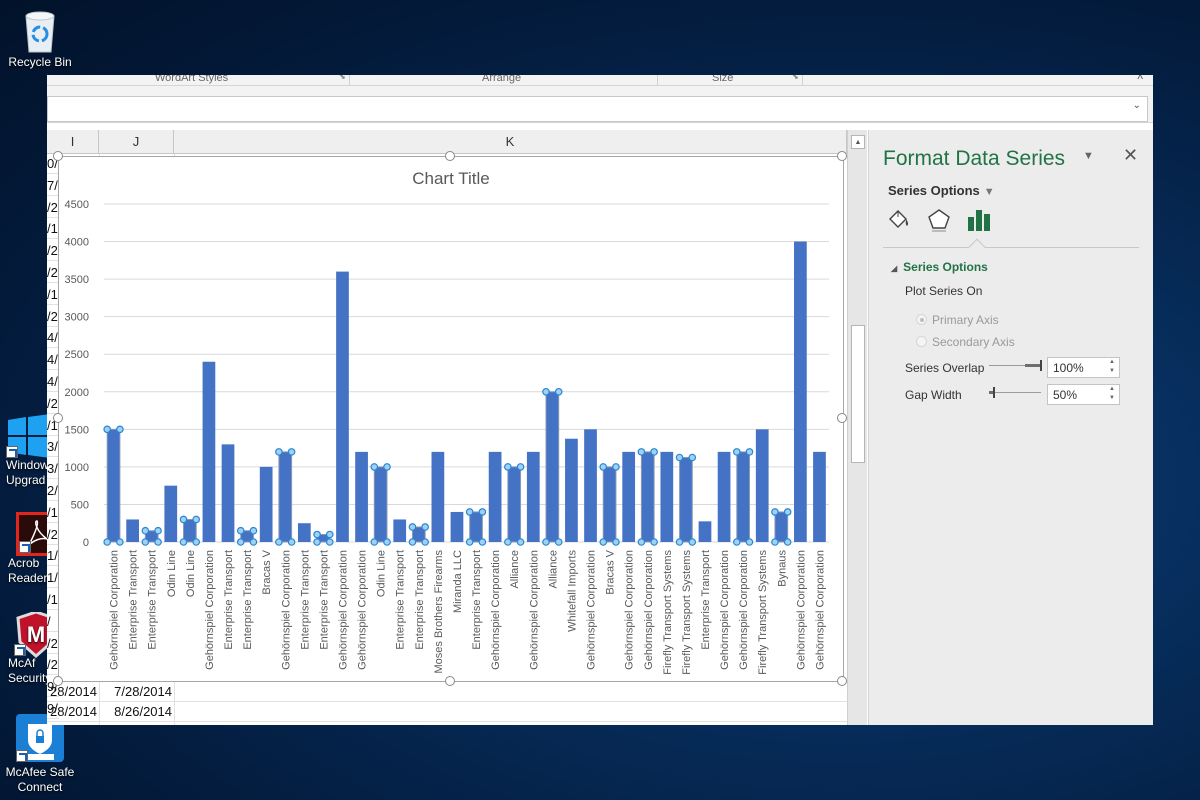 This screenshot has height=800, width=1200. I want to click on vertical-scrollbar: ▲, so click(857, 427).